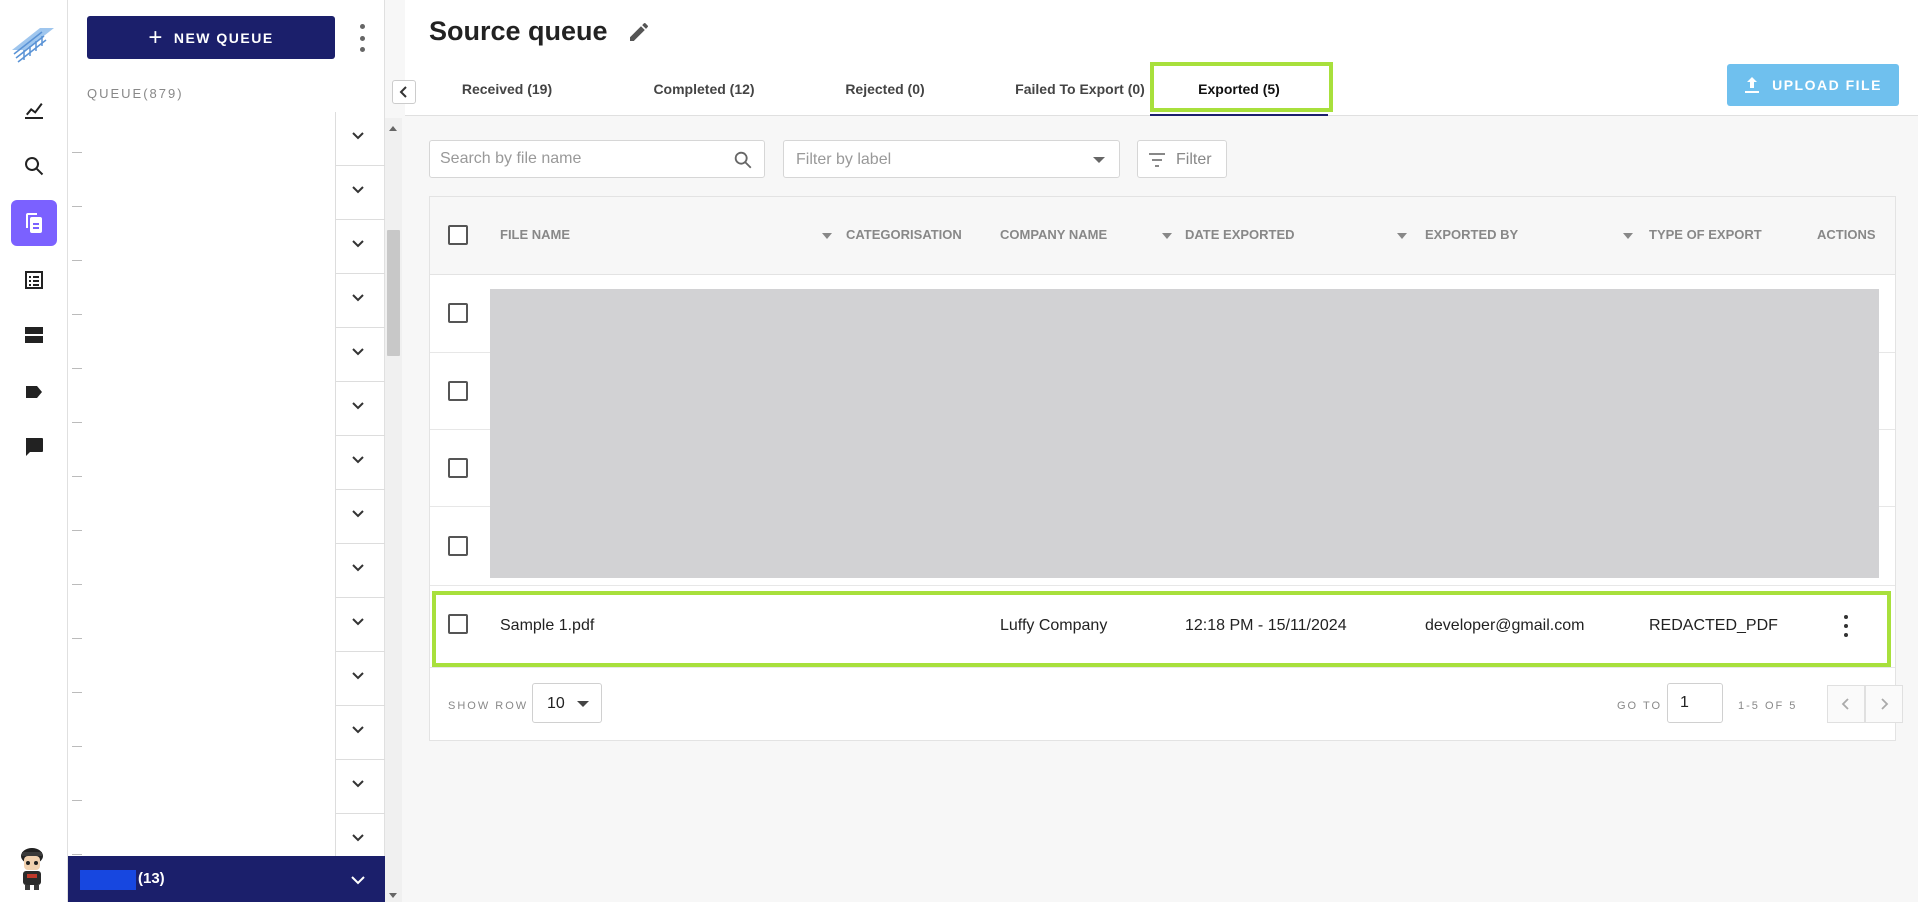 This screenshot has height=902, width=1918. I want to click on next-page-button, so click(1884, 704).